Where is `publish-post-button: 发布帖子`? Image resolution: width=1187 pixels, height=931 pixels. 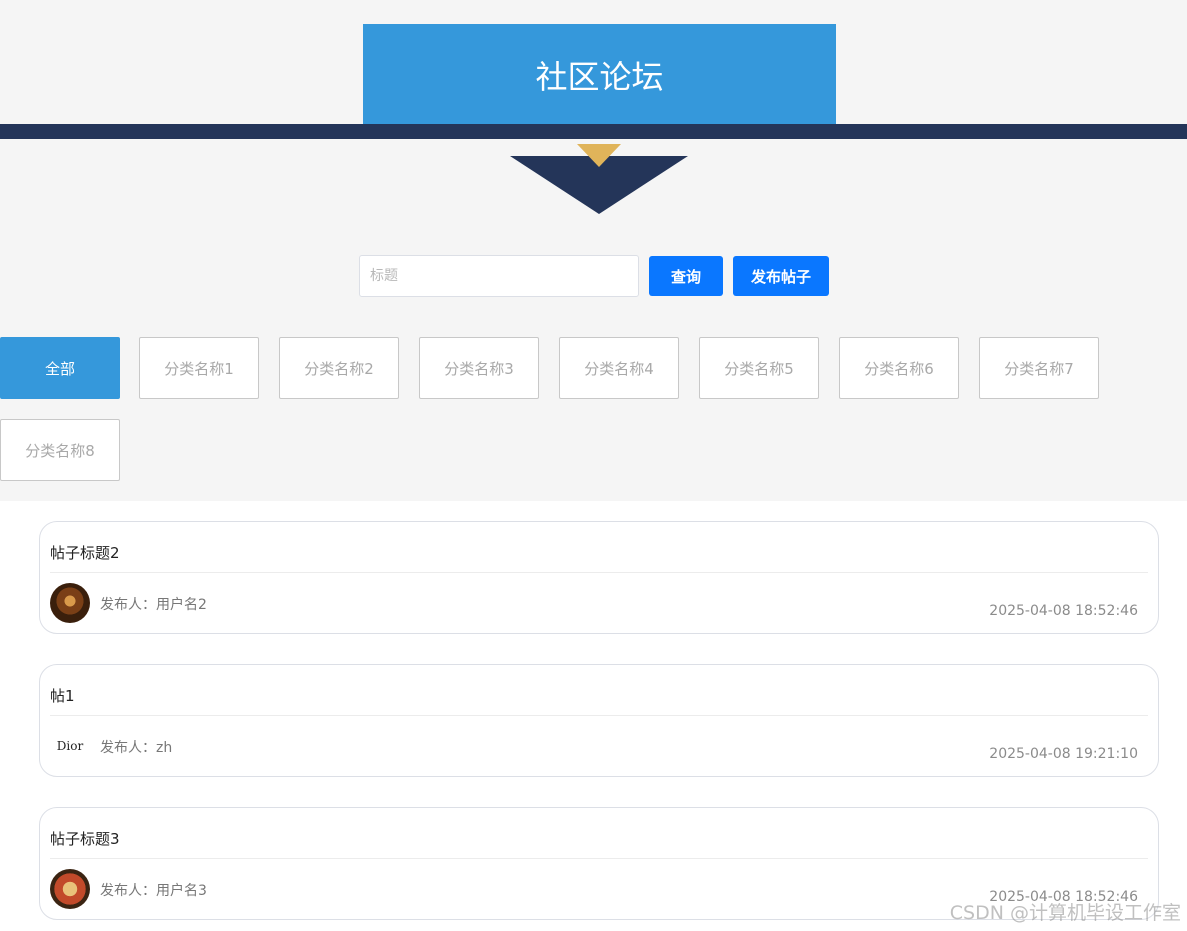
publish-post-button: 发布帖子 is located at coordinates (781, 276).